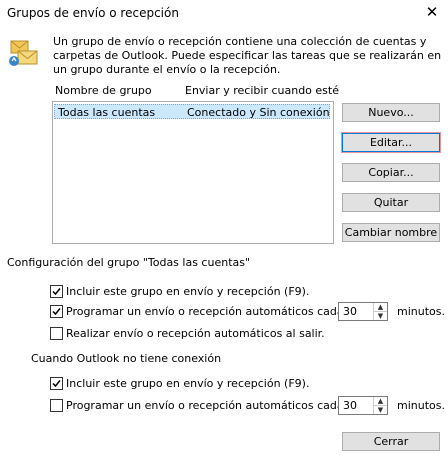 This screenshot has height=457, width=448. I want to click on row-group-name: Todas las cuentas, so click(107, 112).